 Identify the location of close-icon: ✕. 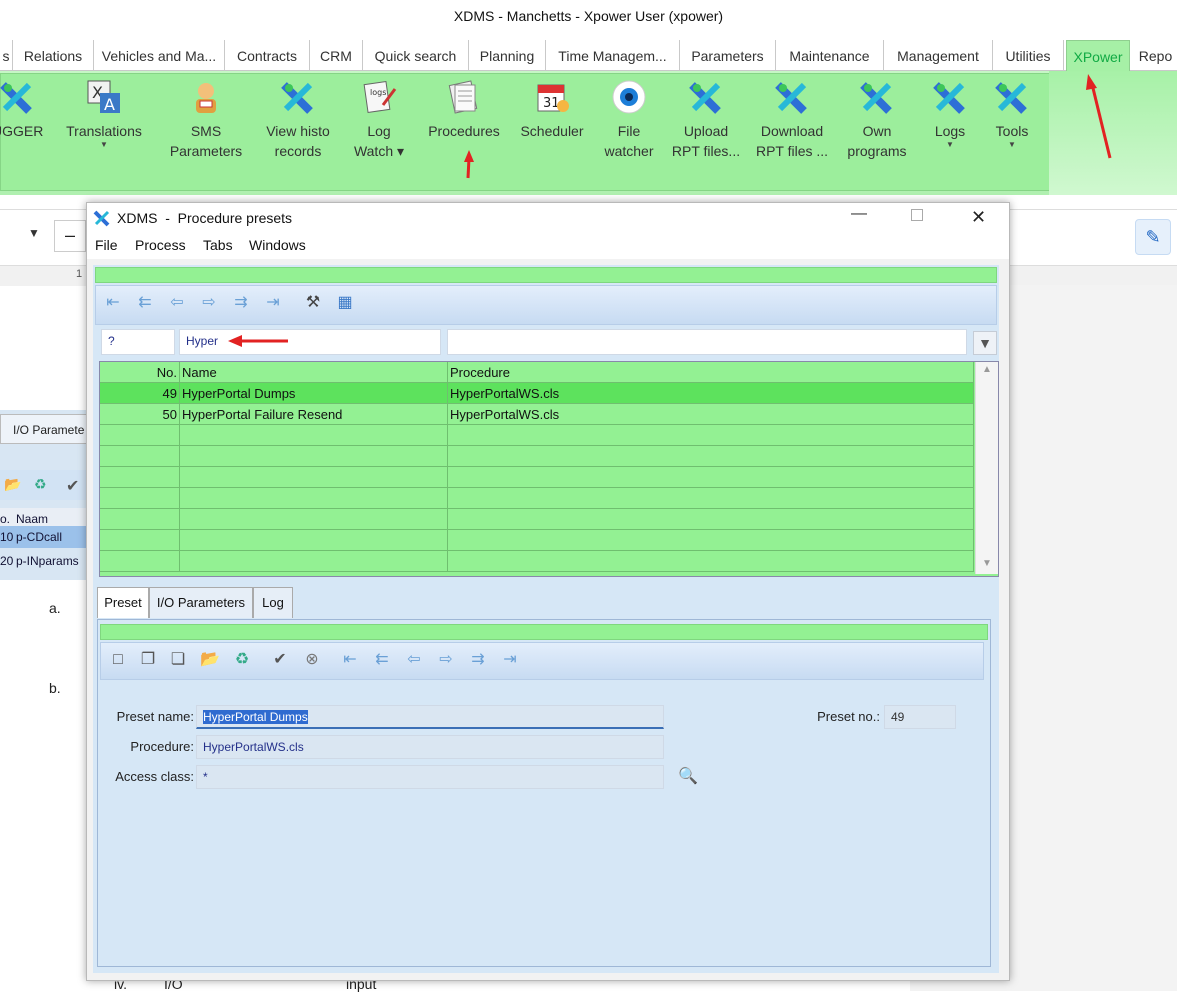
(978, 217).